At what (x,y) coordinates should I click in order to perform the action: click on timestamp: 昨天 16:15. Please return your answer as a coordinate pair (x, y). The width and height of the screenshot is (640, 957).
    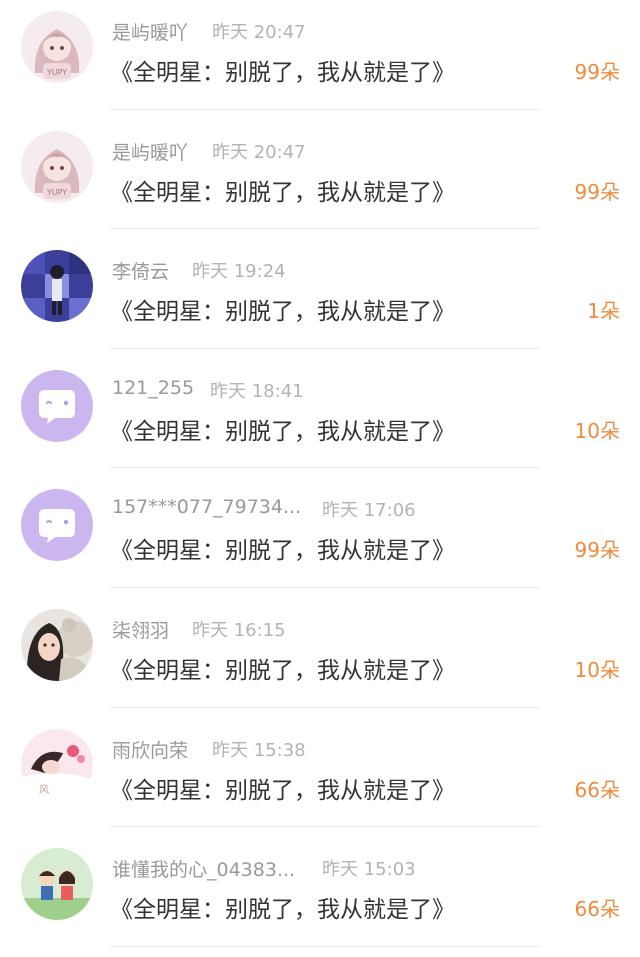
    Looking at the image, I should click on (239, 630).